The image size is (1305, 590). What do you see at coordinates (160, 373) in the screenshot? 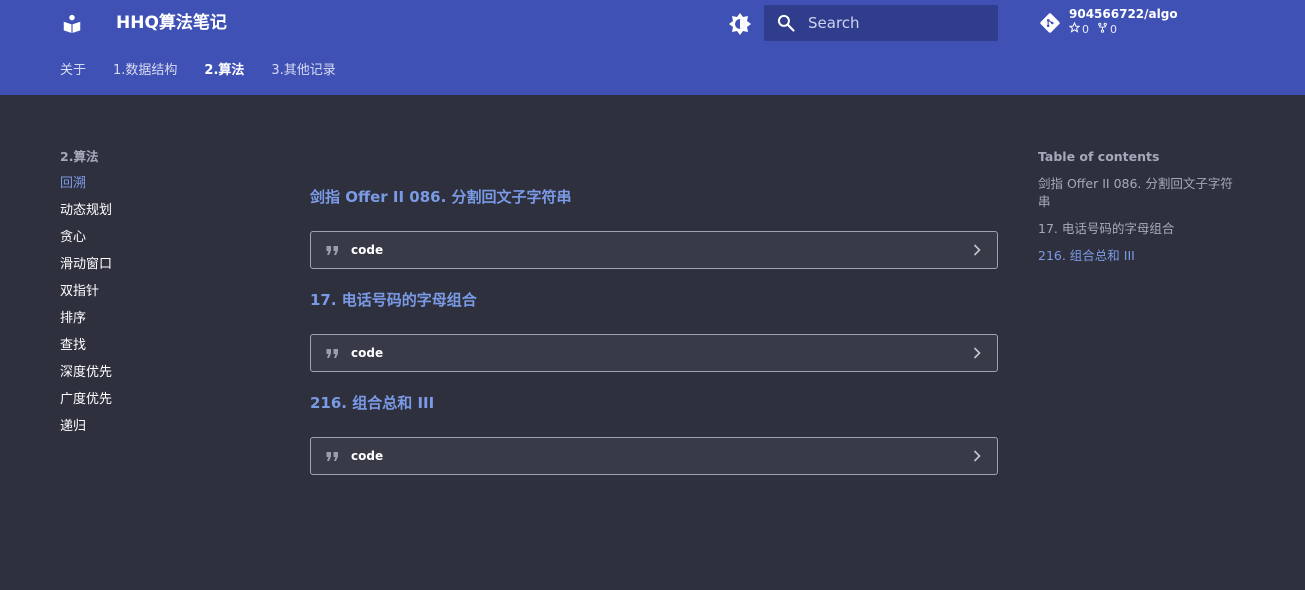
I see `sidebar-item-dfs: 深度优先` at bounding box center [160, 373].